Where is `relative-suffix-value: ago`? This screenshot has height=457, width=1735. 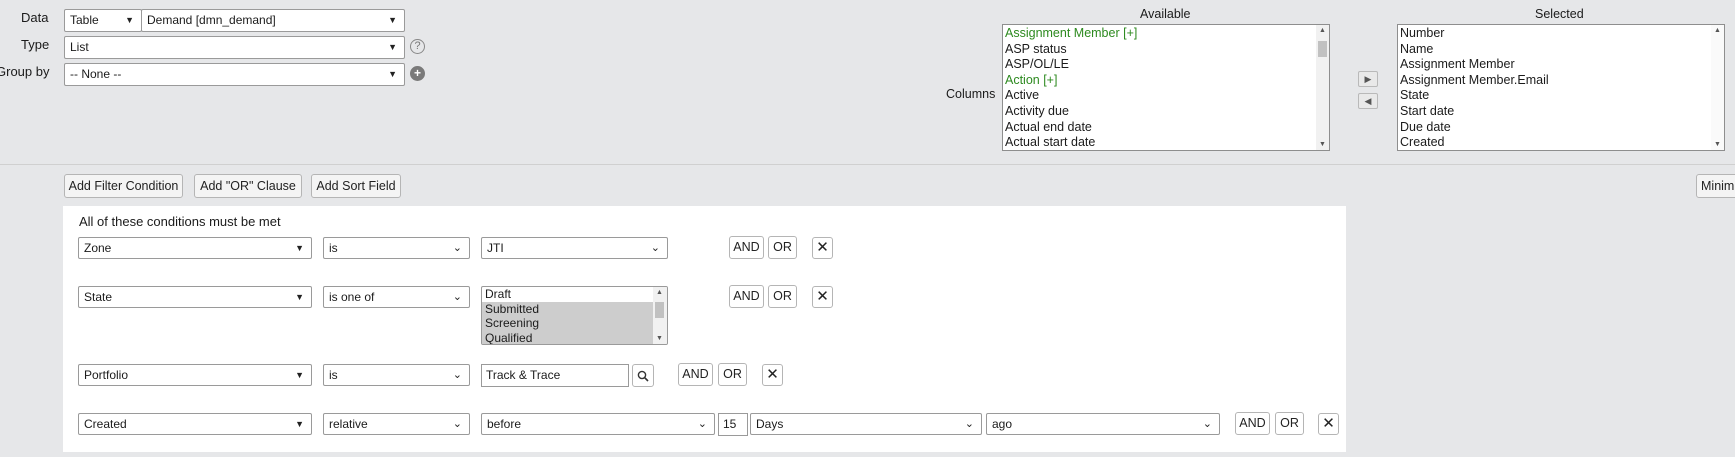 relative-suffix-value: ago is located at coordinates (1002, 424).